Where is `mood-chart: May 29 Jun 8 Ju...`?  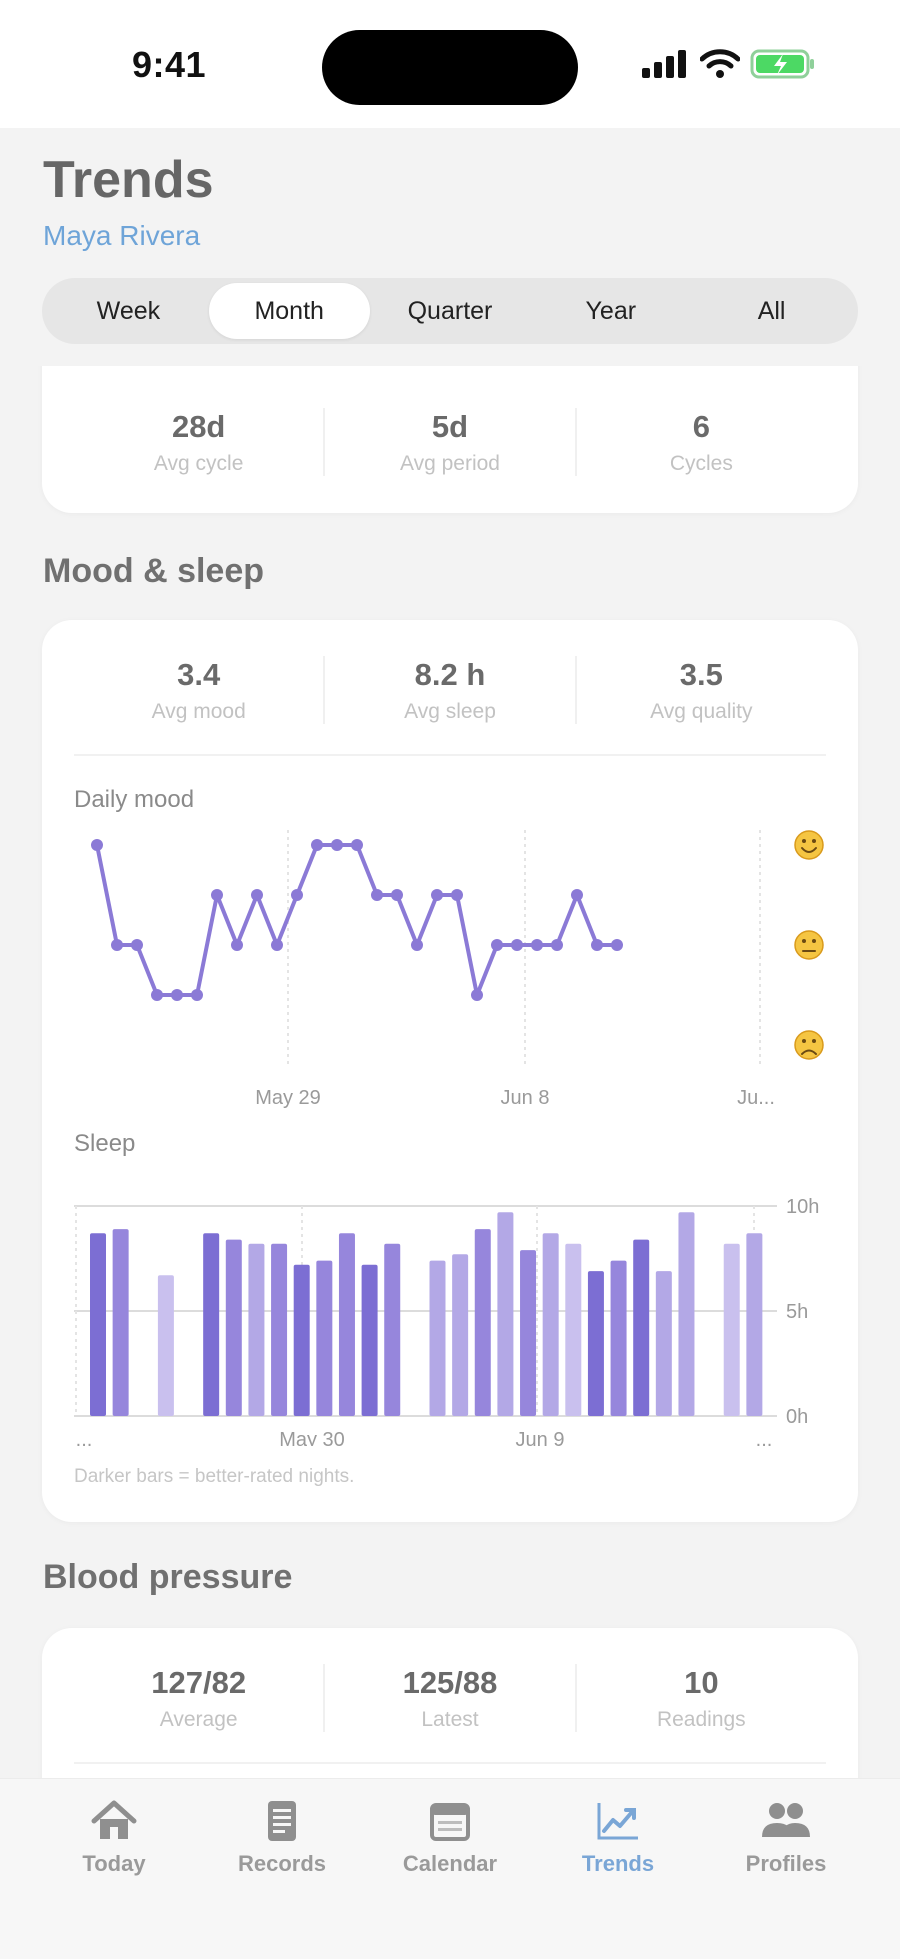 mood-chart: May 29 Jun 8 Ju... is located at coordinates (450, 970).